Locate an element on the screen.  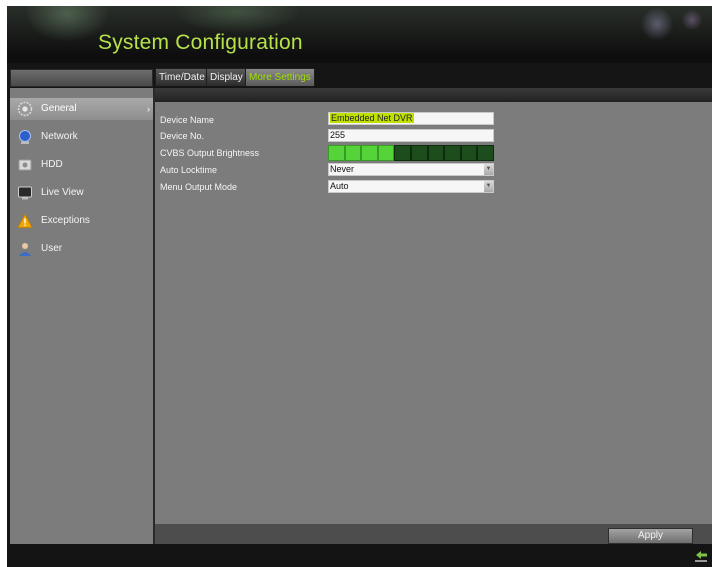
monitor-icon is located at coordinates (25, 193).